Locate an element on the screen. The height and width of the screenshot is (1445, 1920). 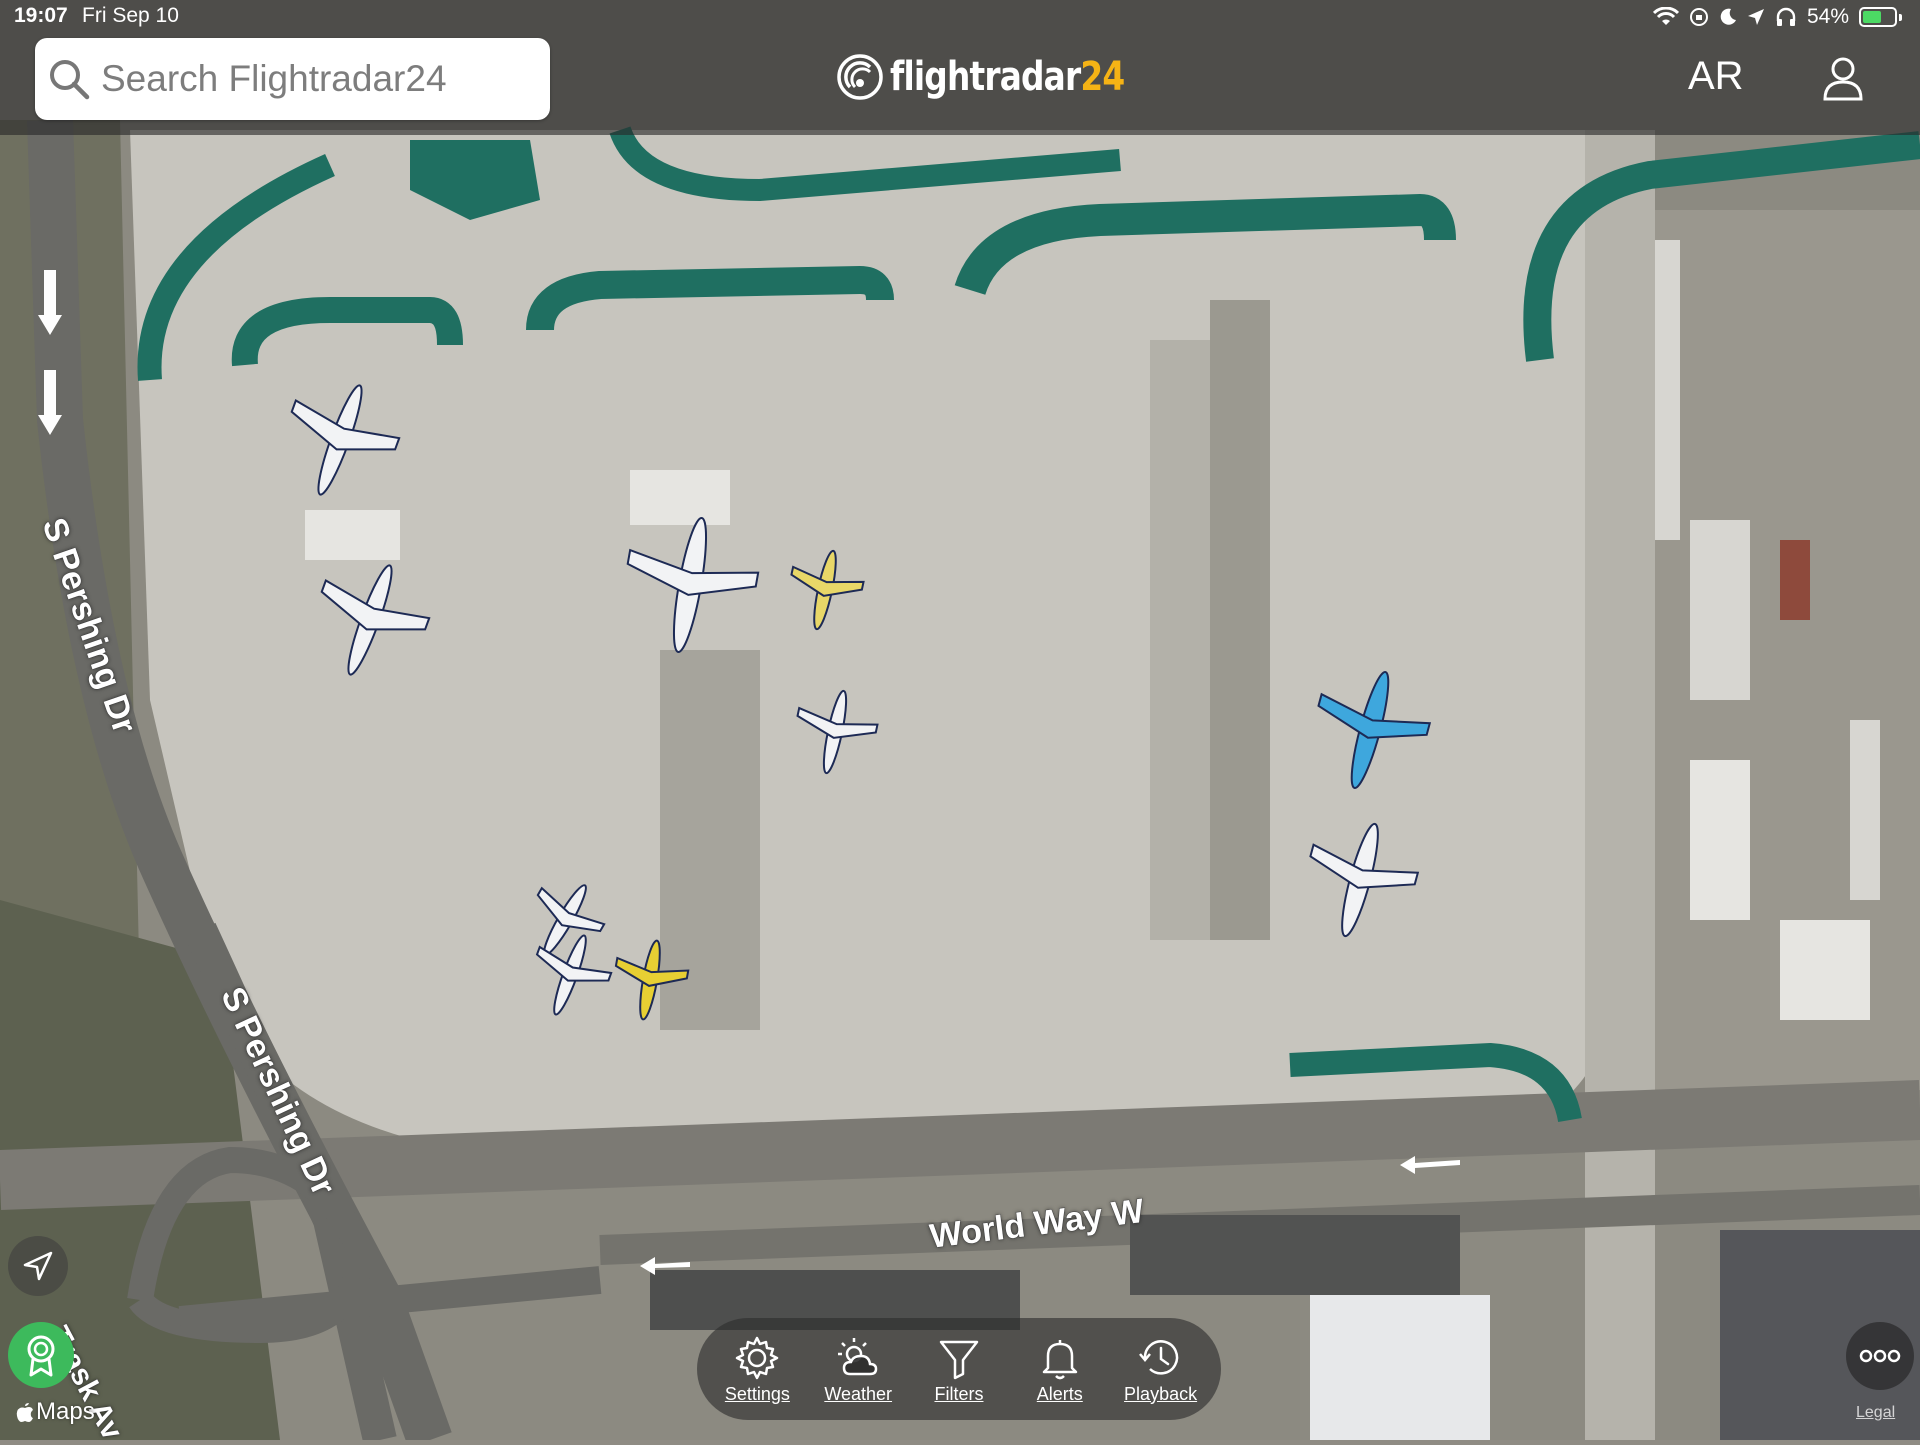
status-date: Fri Sep 10 is located at coordinates (130, 15).